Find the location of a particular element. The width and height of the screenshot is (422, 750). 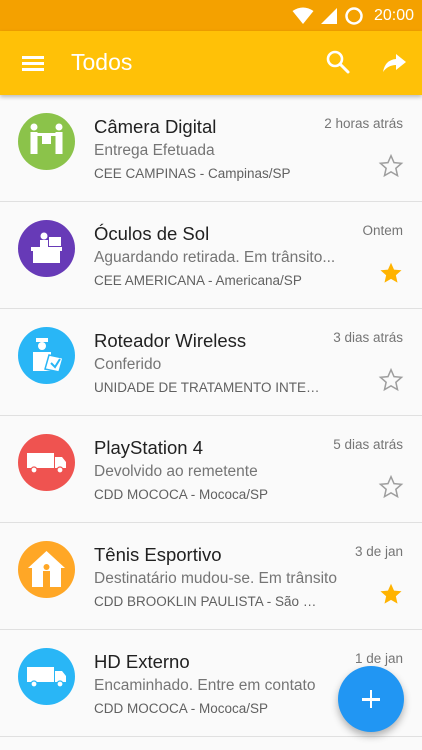

sync-icon is located at coordinates (354, 15).